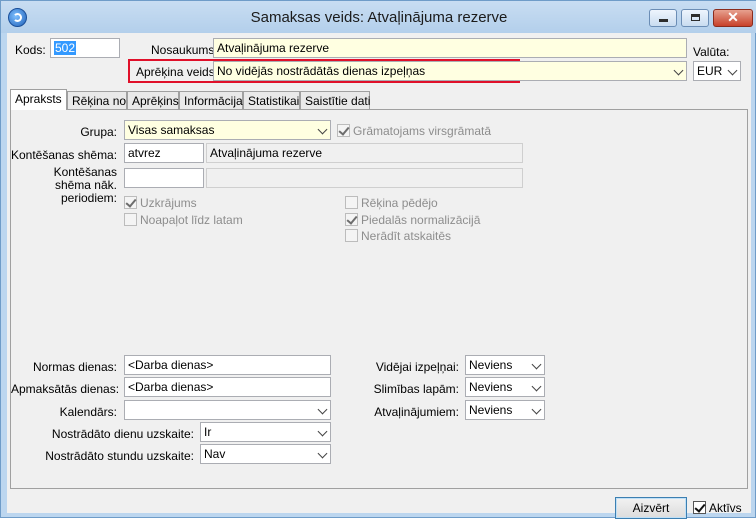  What do you see at coordinates (215, 454) in the screenshot?
I see `nostr-stundu-value: Nav` at bounding box center [215, 454].